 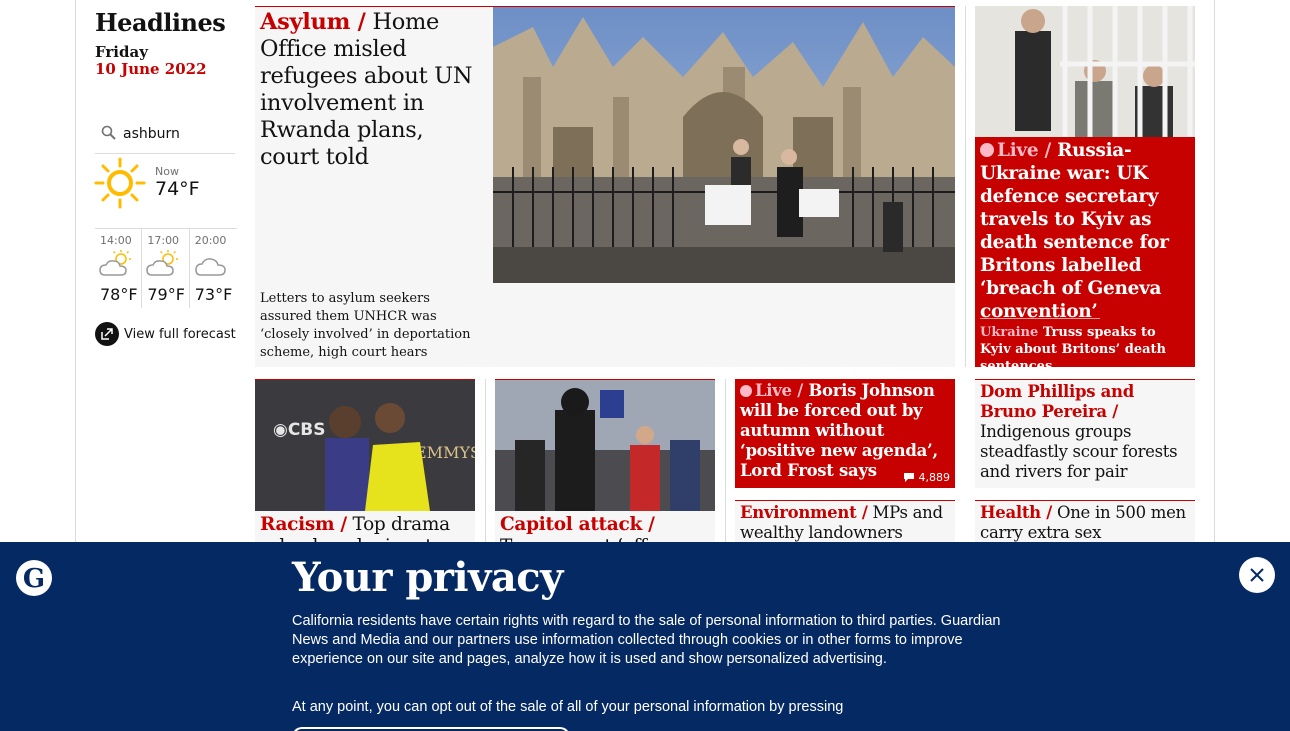 I want to click on close-icon, so click(x=1257, y=575).